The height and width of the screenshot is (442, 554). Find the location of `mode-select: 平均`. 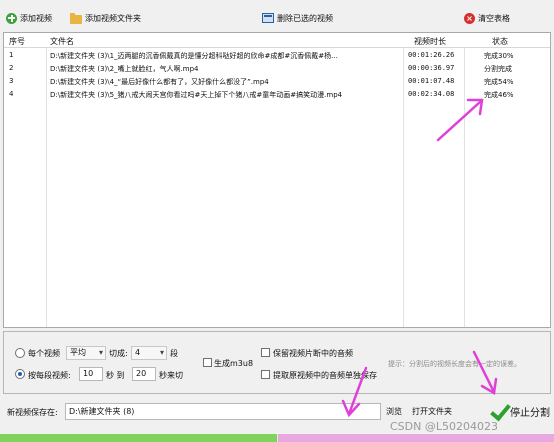

mode-select: 平均 is located at coordinates (86, 353).